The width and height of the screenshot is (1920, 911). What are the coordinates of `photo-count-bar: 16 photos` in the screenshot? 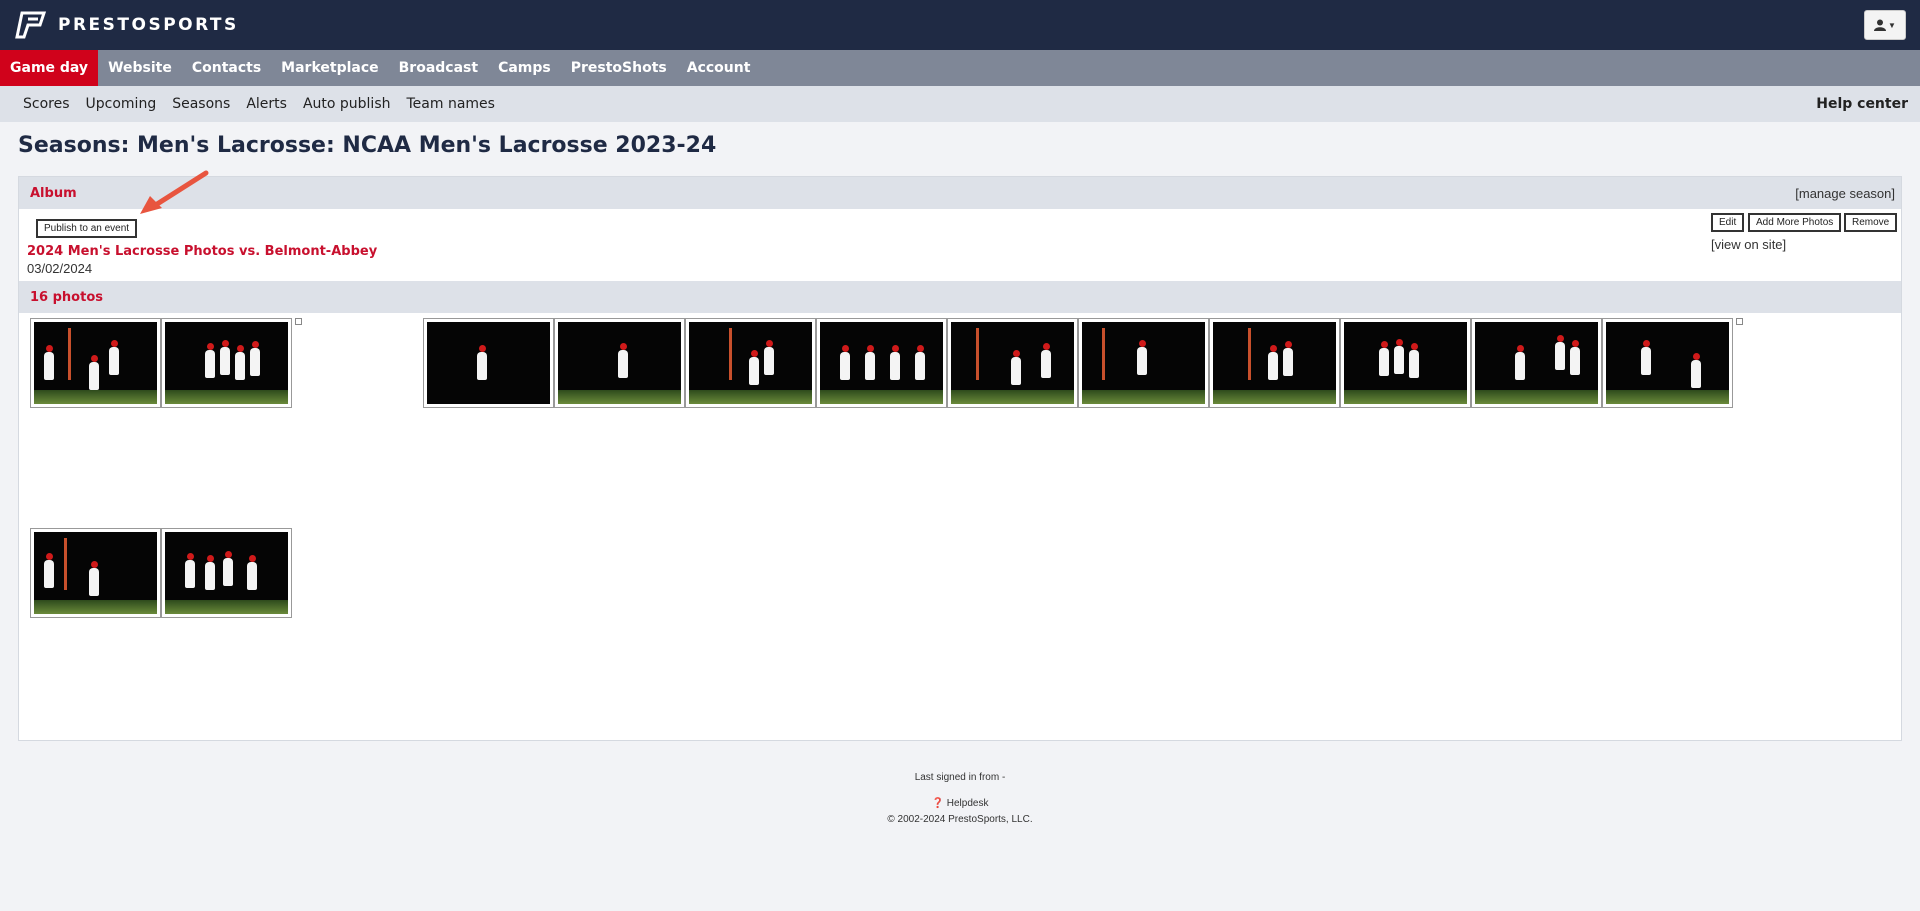 It's located at (960, 297).